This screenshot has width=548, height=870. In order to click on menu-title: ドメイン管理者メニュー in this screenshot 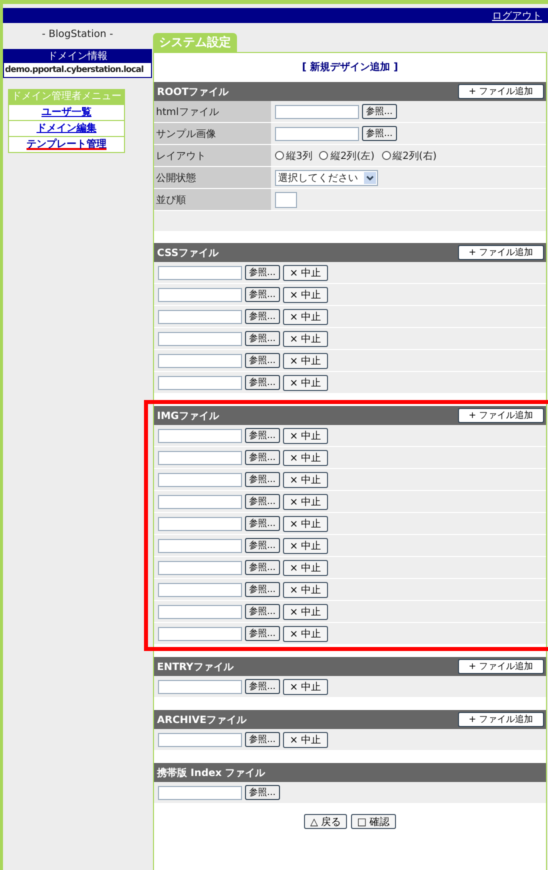, I will do `click(66, 97)`.